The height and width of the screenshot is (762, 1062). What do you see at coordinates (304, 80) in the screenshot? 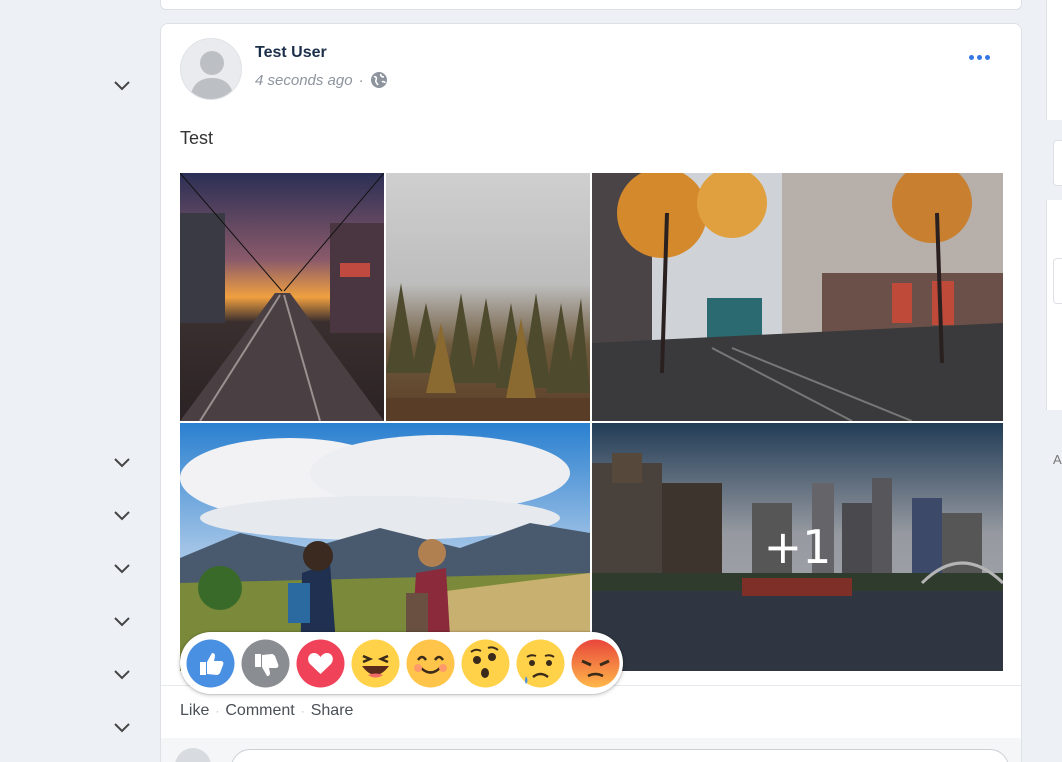
I see `post-time: 4 seconds ago` at bounding box center [304, 80].